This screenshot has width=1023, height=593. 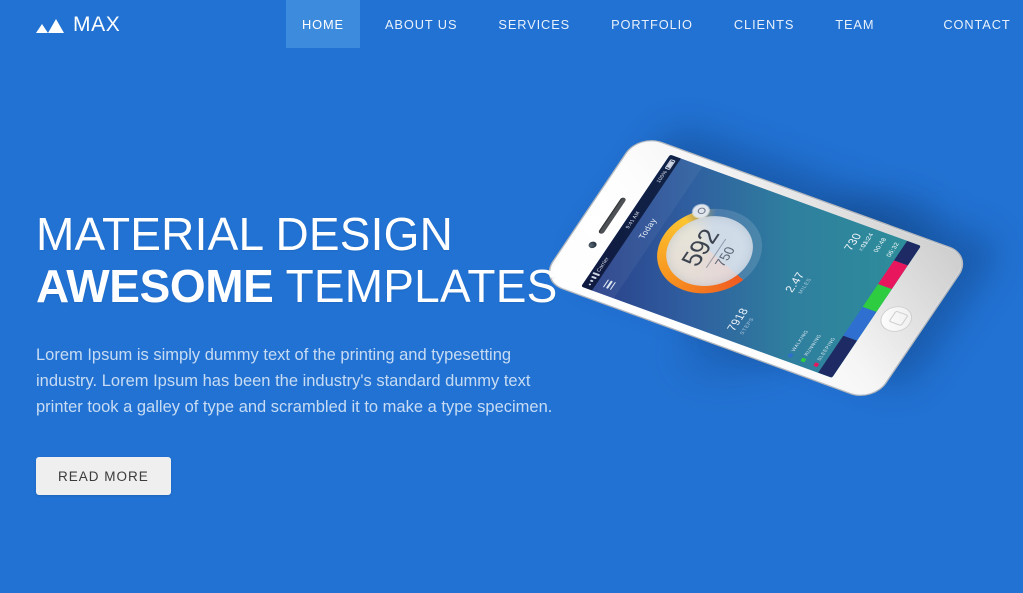 What do you see at coordinates (534, 24) in the screenshot?
I see `nav-item-services: SERVICES` at bounding box center [534, 24].